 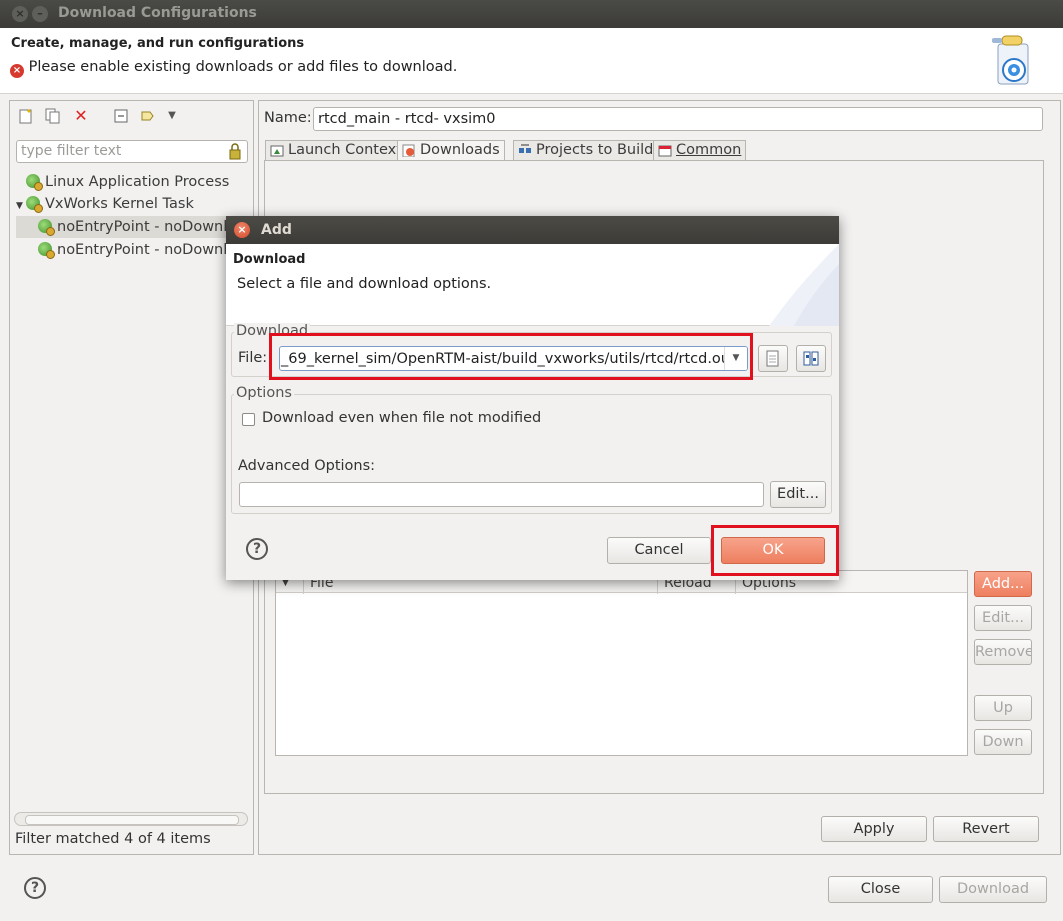 I want to click on filesystem-icon, so click(x=811, y=358).